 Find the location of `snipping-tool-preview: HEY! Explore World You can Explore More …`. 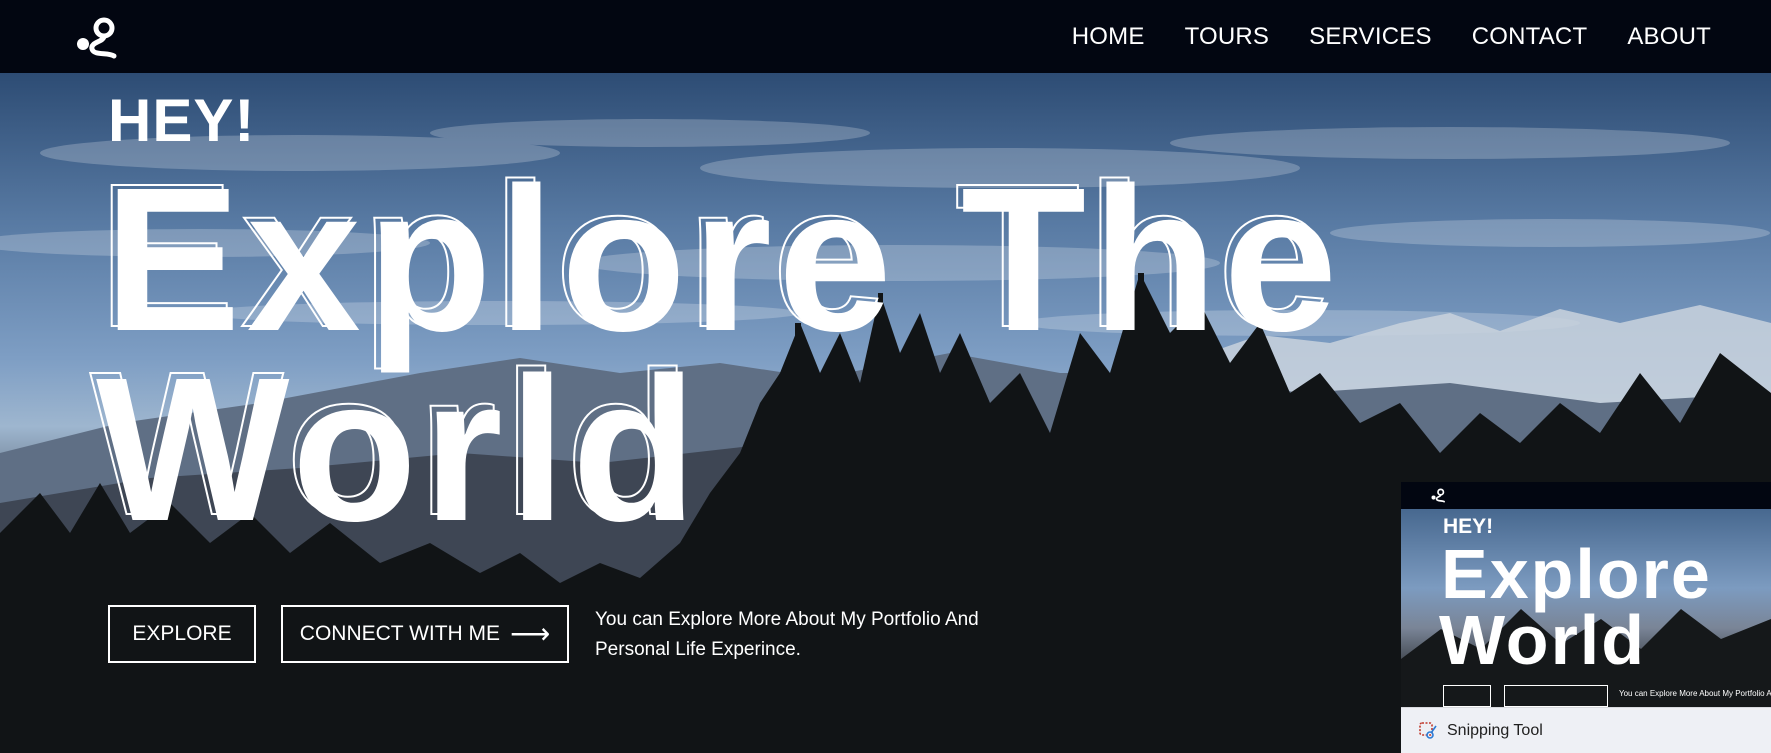

snipping-tool-preview: HEY! Explore World You can Explore More … is located at coordinates (1586, 617).